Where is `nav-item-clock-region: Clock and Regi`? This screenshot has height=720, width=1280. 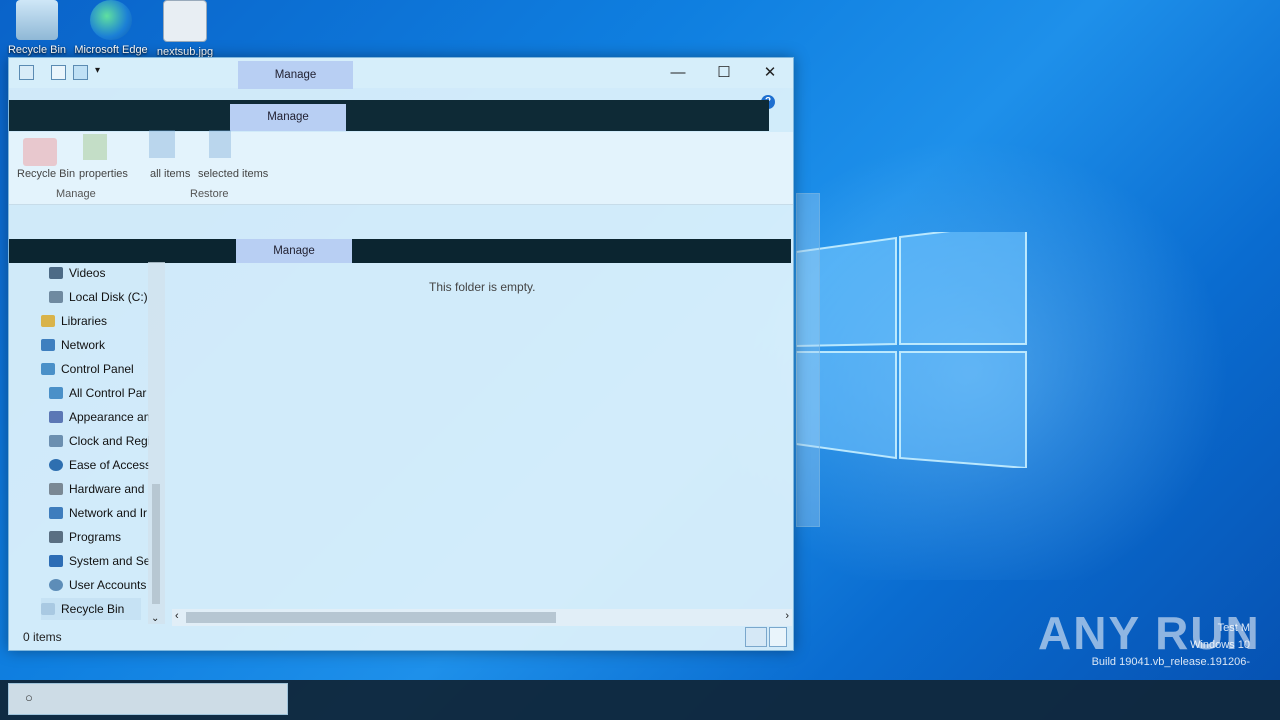
nav-item-clock-region: Clock and Regi is located at coordinates (99, 441).